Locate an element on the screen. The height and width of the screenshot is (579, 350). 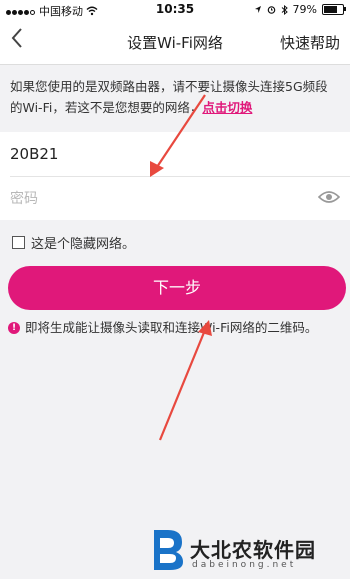
hidden-network-toggle: 这是个隐藏网络。 is located at coordinates (73, 242).